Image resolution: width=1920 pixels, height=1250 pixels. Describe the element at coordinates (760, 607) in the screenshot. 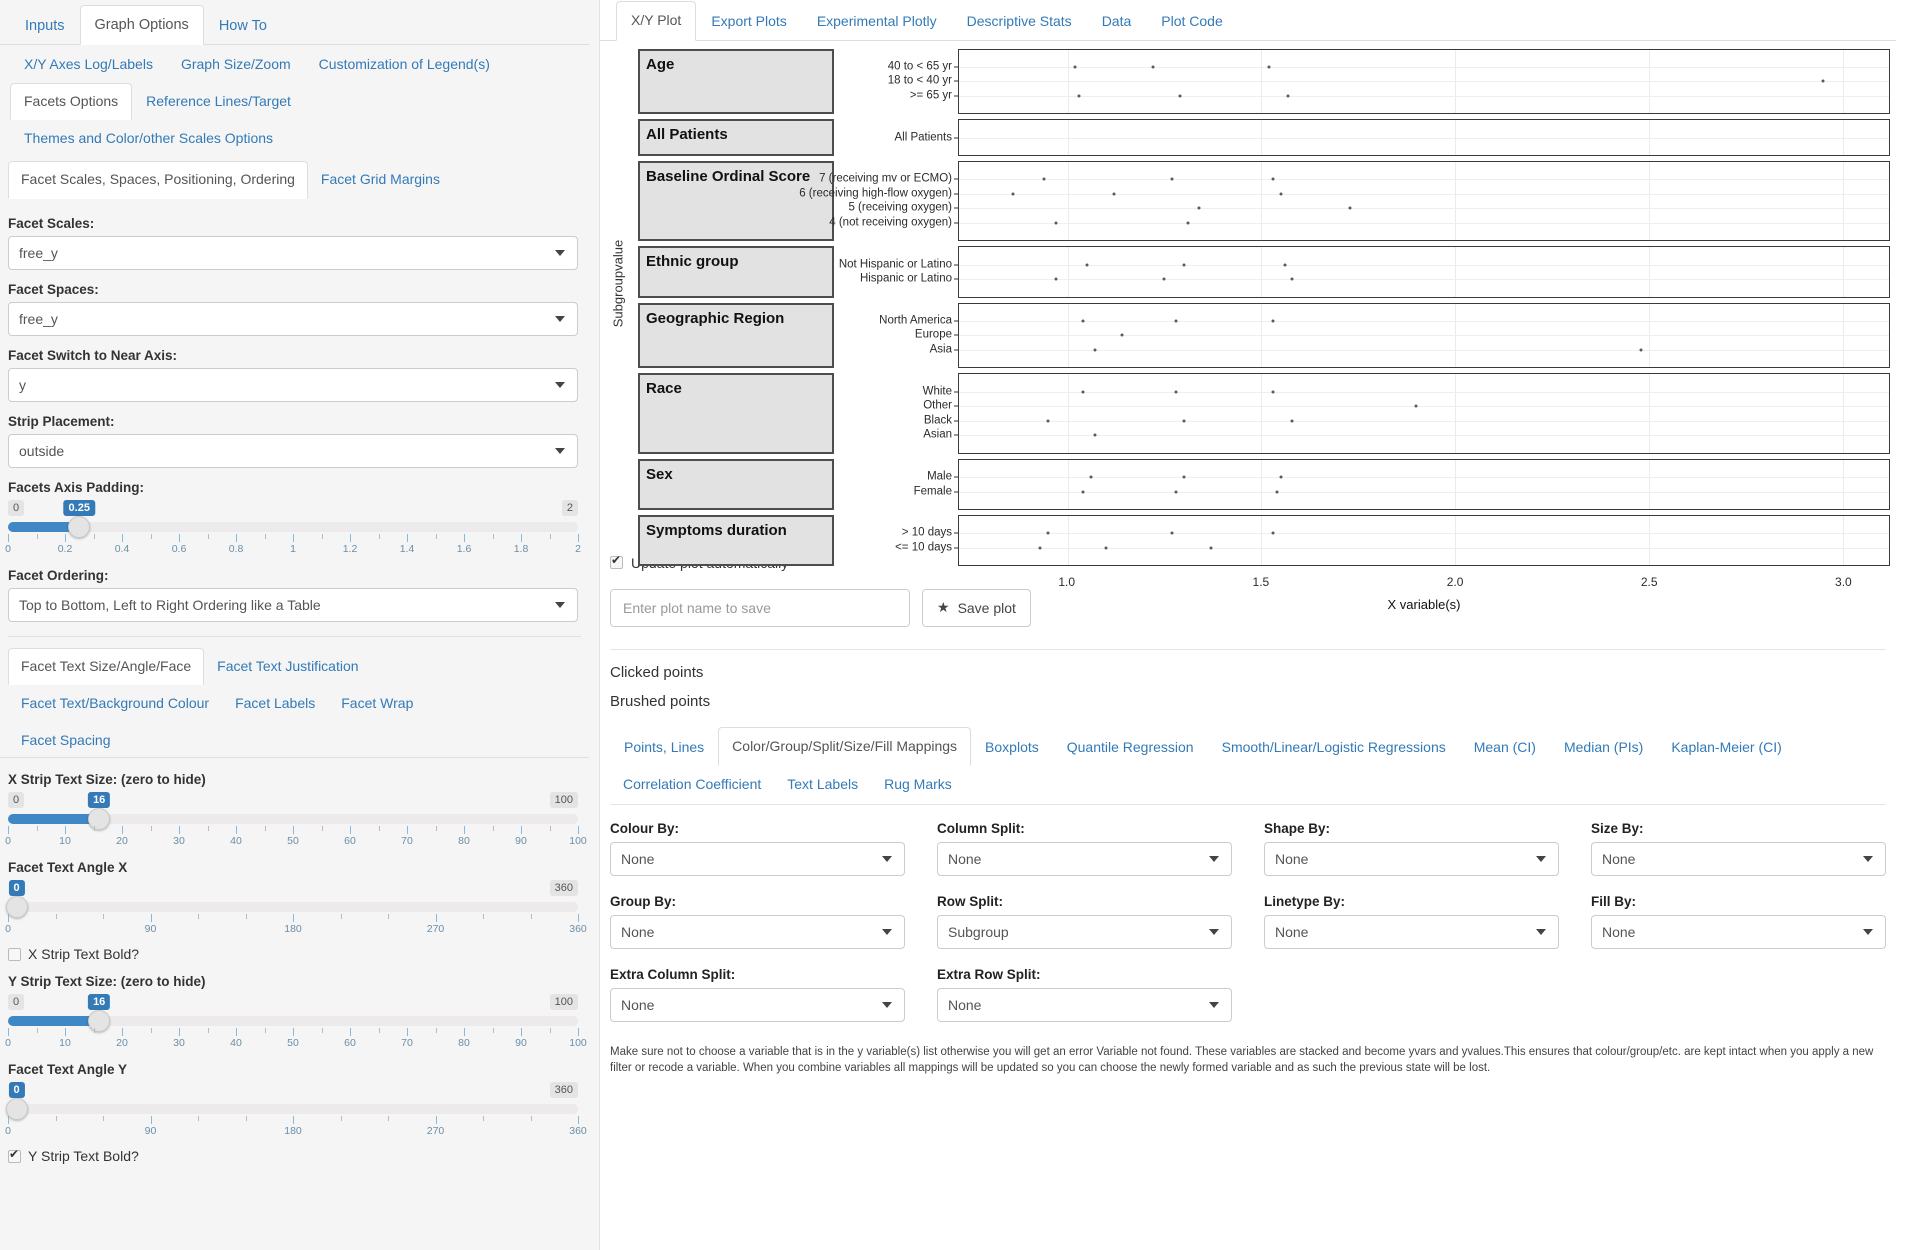

I see `plot-name-input: Enter plot name to save` at that location.